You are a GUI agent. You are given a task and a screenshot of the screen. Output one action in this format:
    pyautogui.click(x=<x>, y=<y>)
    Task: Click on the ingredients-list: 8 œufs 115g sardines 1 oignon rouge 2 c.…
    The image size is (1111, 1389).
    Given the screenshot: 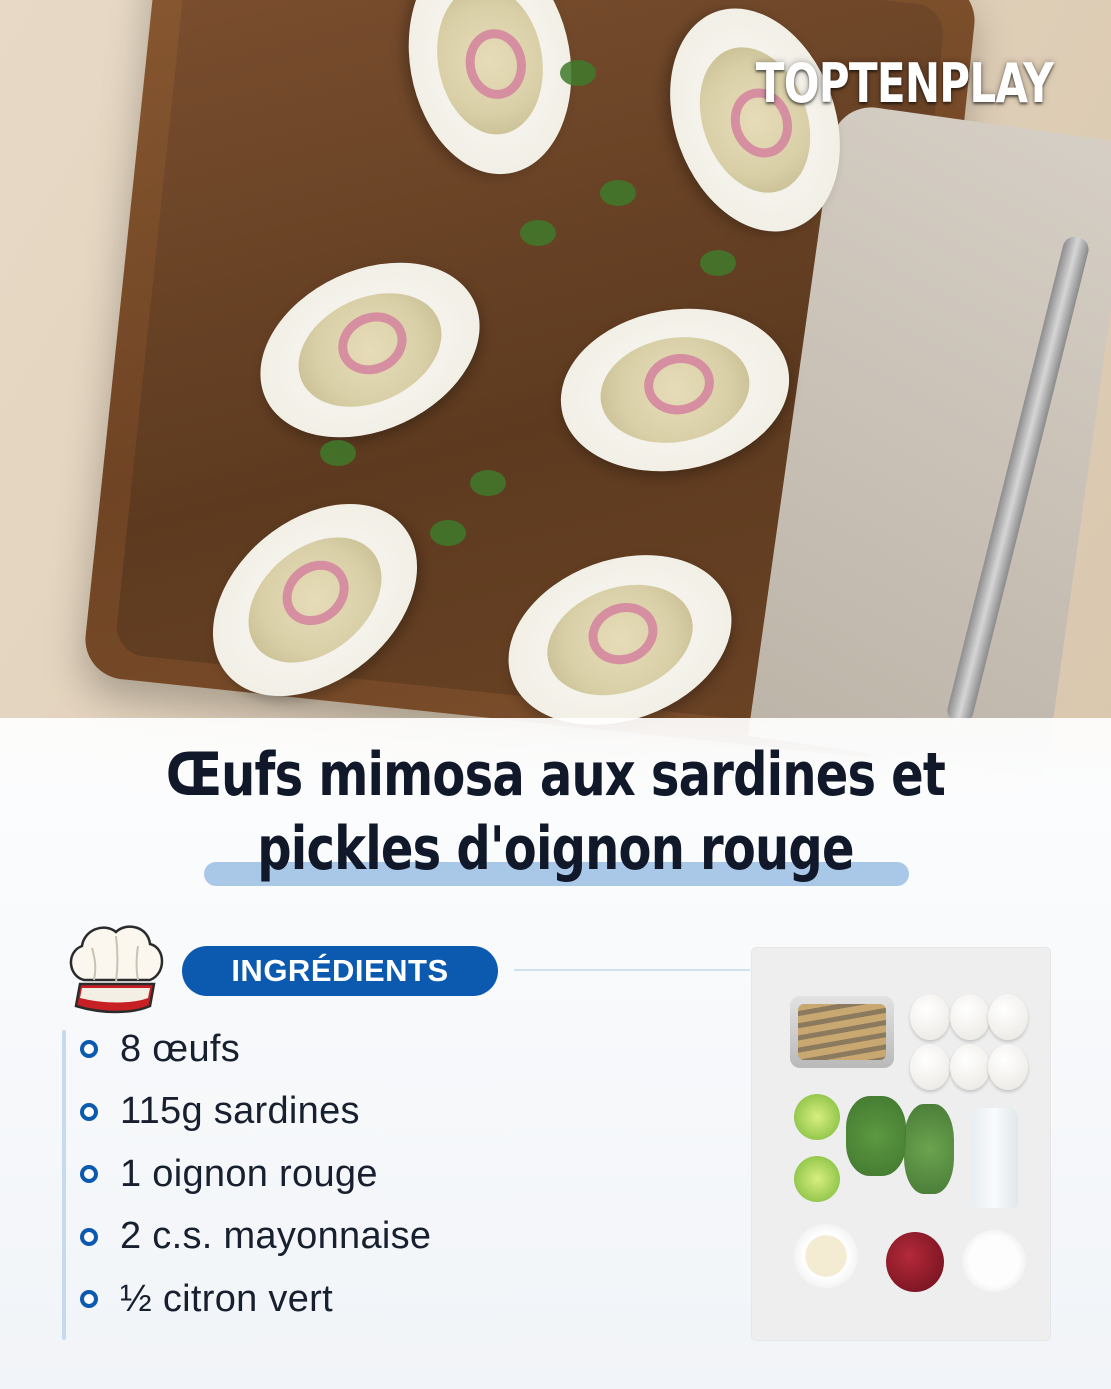 What is the action you would take?
    pyautogui.click(x=255, y=1174)
    